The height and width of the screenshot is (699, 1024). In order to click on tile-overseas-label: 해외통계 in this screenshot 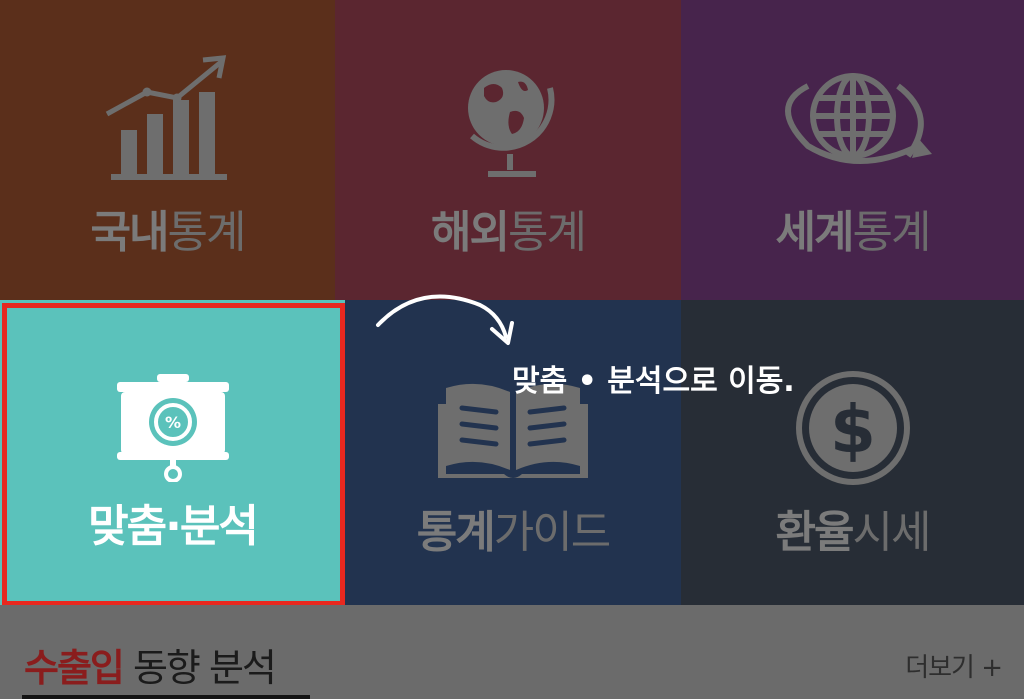, I will do `click(508, 228)`.